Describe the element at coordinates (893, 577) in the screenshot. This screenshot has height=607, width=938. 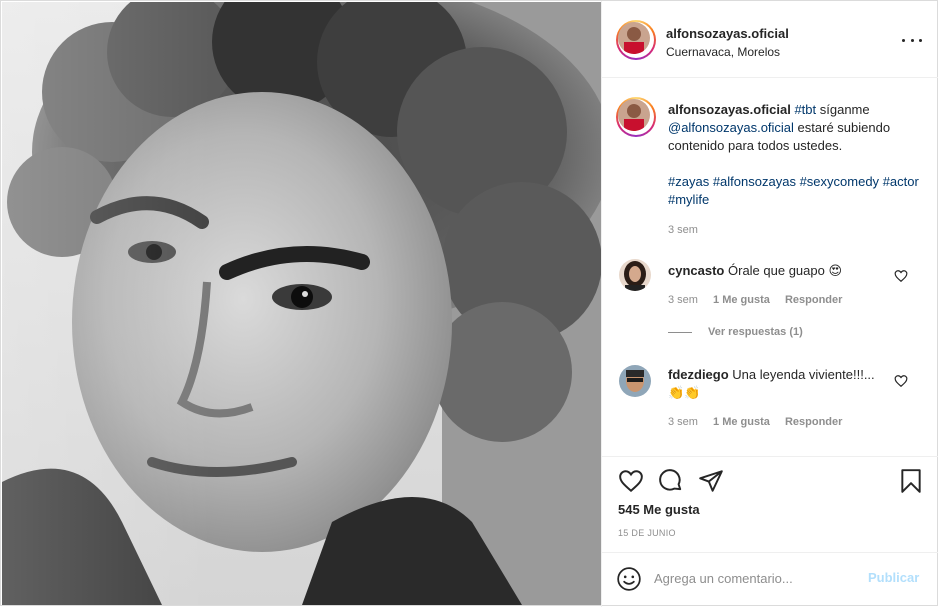
I see `publish-button: Publicar` at that location.